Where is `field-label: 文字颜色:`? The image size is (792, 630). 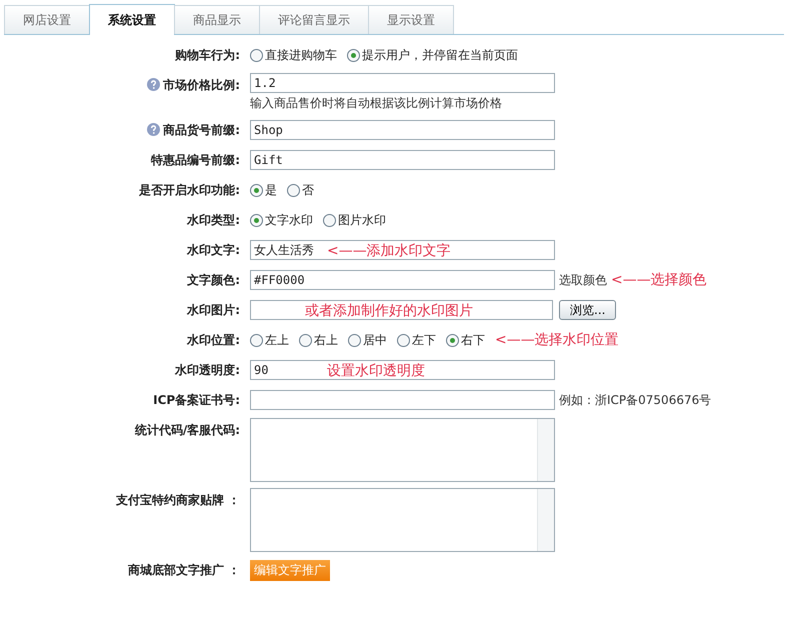 field-label: 文字颜色: is located at coordinates (213, 280).